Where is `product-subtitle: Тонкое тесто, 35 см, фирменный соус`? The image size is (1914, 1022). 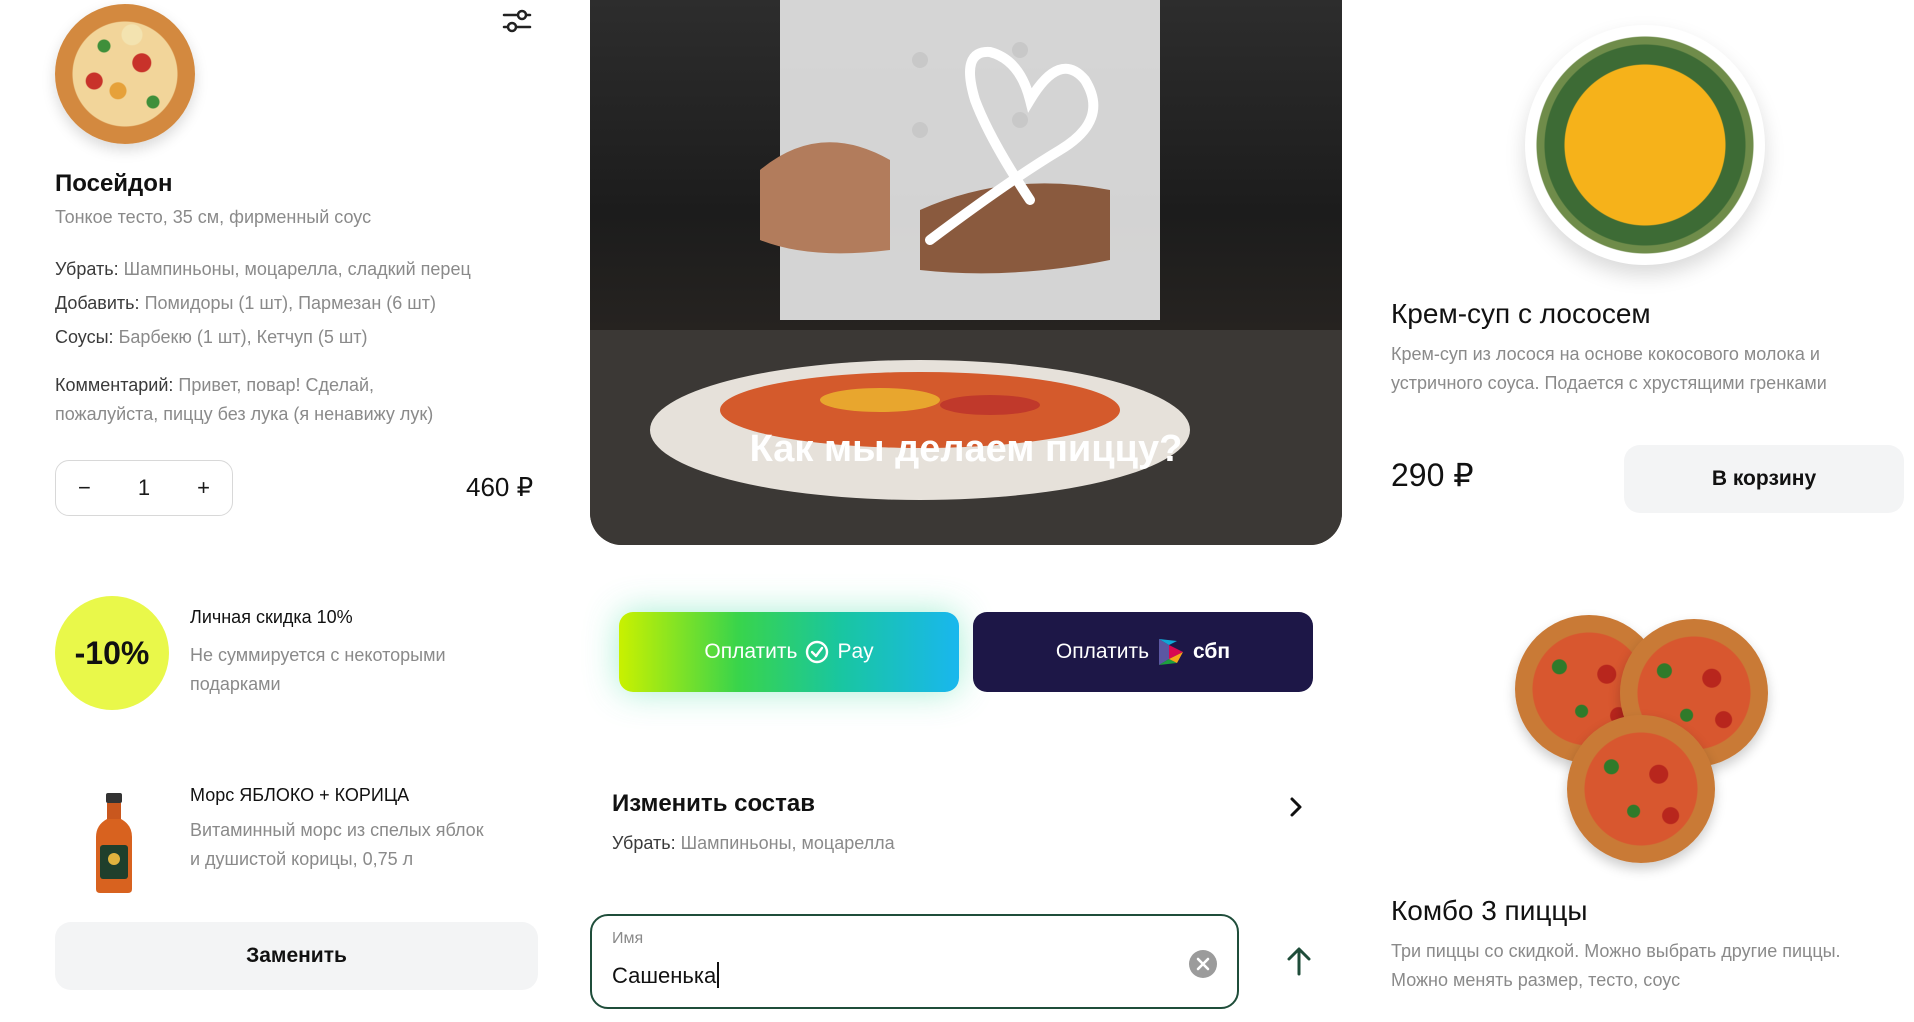
product-subtitle: Тонкое тесто, 35 см, фирменный соус is located at coordinates (213, 217).